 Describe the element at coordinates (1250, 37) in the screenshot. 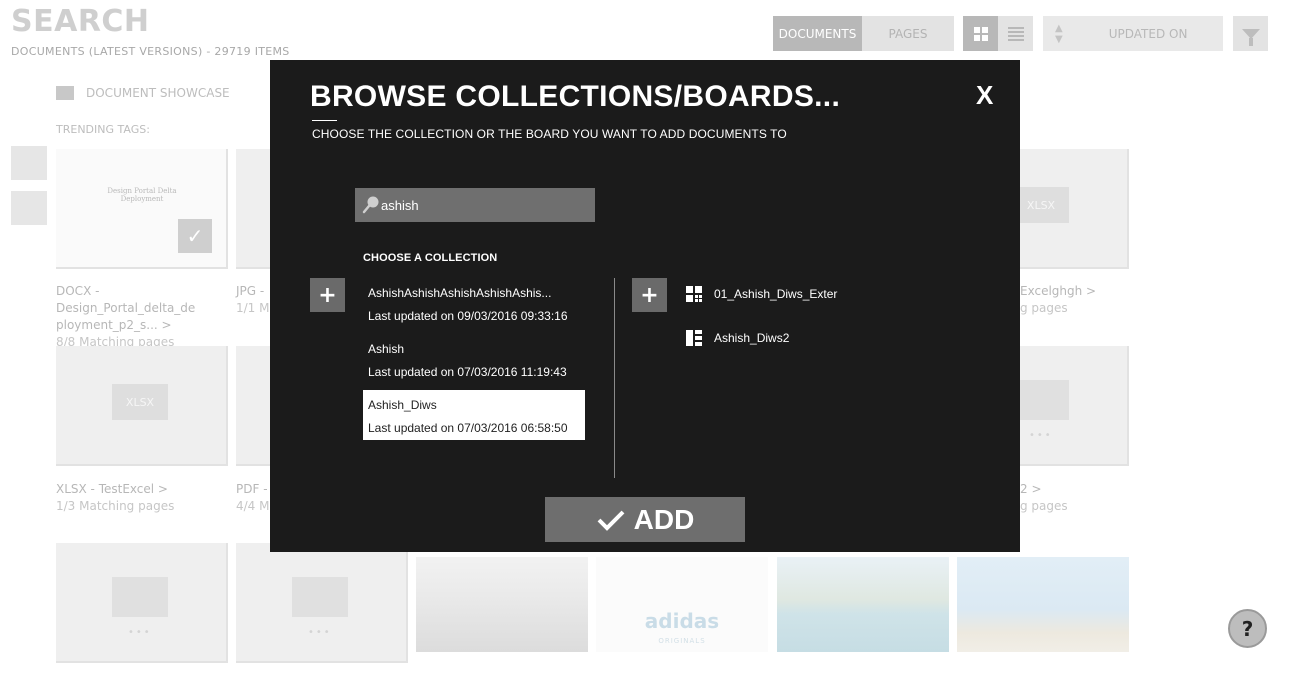

I see `filter-icon` at that location.